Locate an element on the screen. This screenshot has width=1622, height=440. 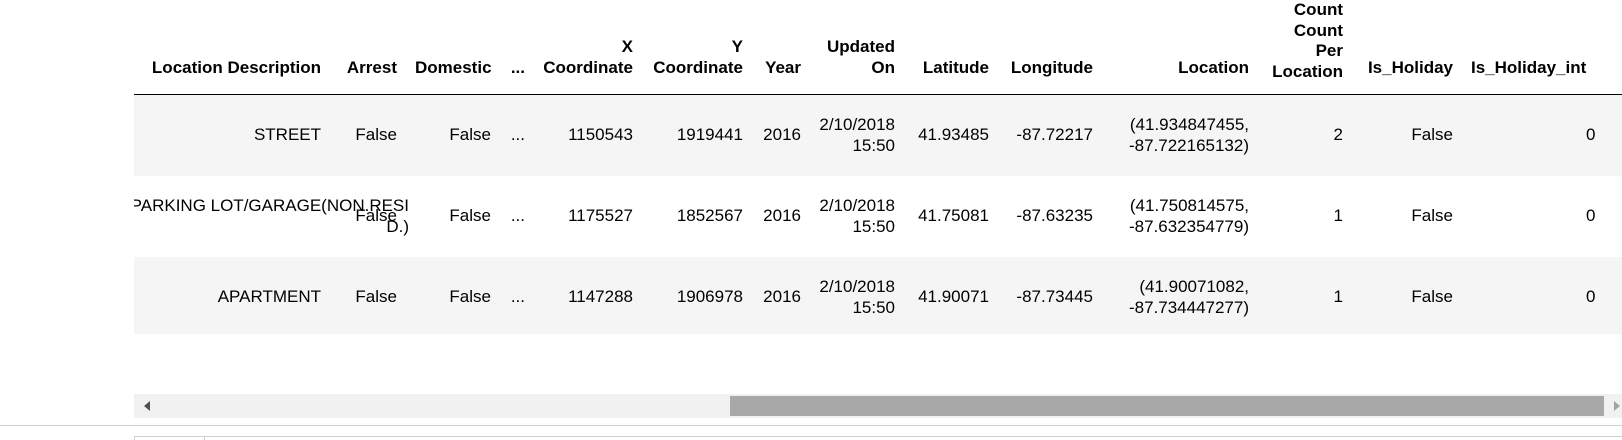
cell-x-coordinate: 1175527 is located at coordinates (588, 216).